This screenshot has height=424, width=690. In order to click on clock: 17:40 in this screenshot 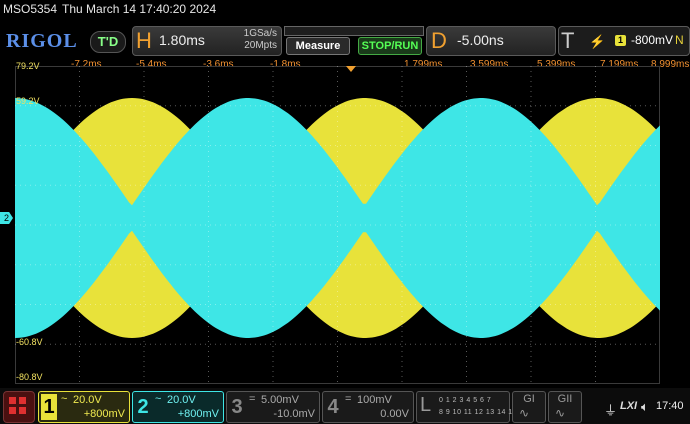, I will do `click(670, 406)`.